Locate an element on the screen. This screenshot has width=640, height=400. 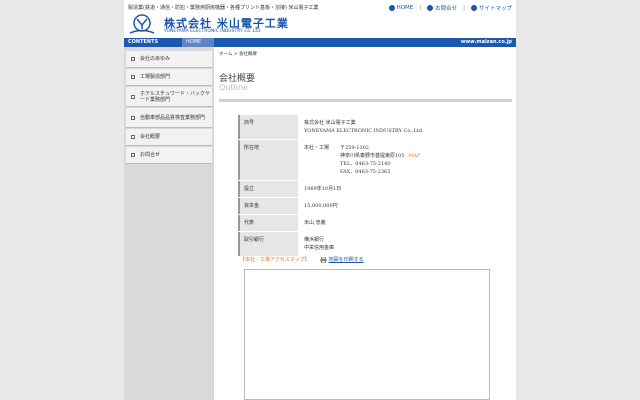
row-value: 1969年10月1日 is located at coordinates (394, 189).